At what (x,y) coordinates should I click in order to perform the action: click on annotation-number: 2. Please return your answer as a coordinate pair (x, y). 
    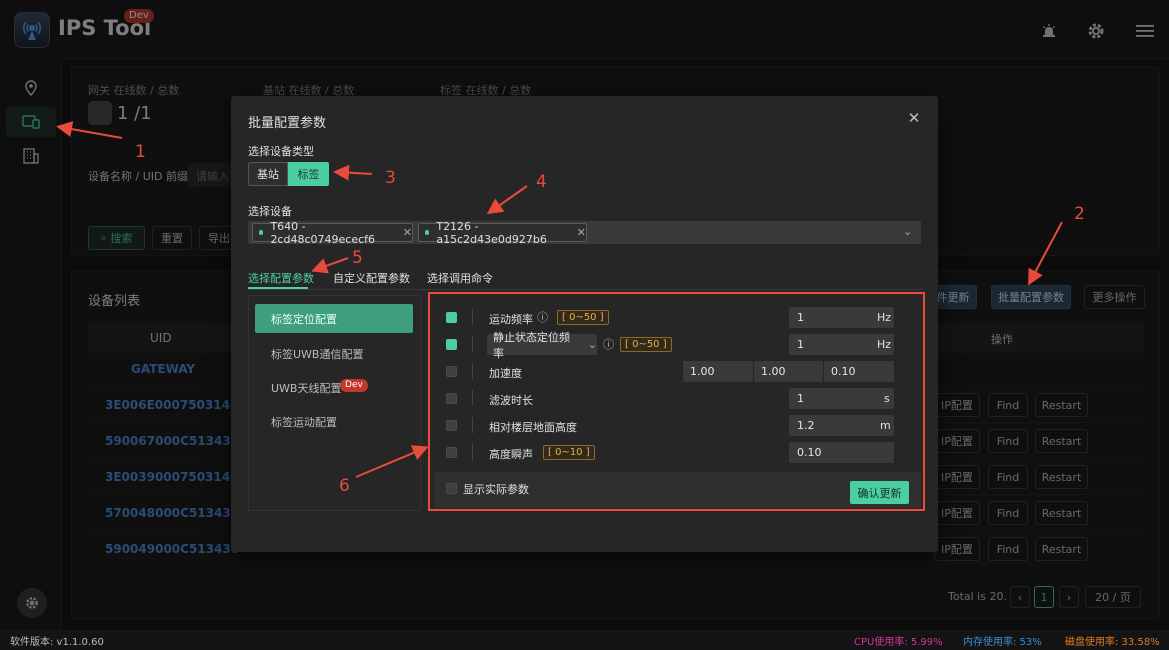
    Looking at the image, I should click on (1079, 214).